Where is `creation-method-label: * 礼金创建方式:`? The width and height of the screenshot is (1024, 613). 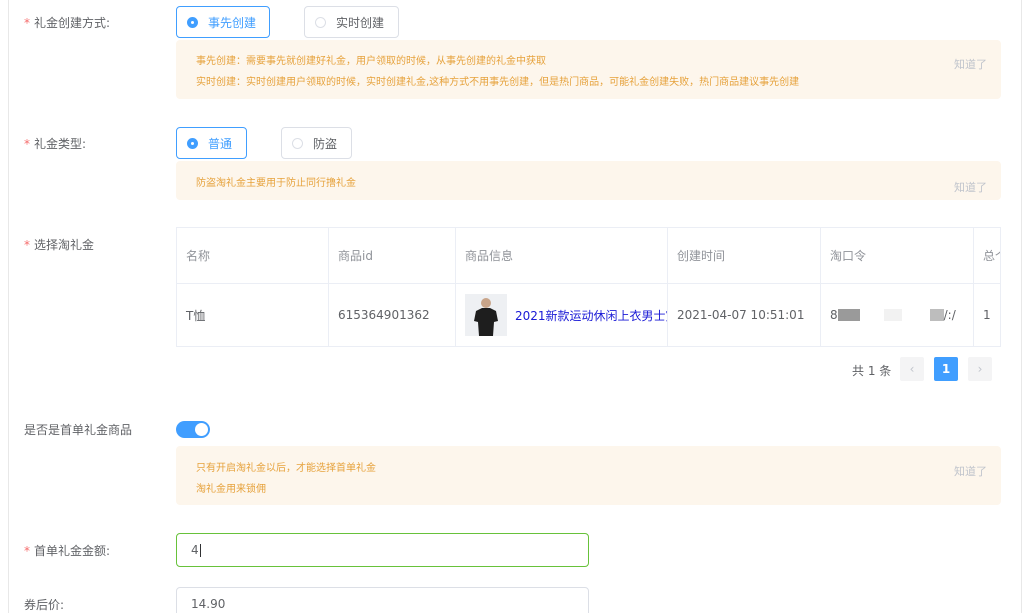
creation-method-label: * 礼金创建方式: is located at coordinates (67, 23).